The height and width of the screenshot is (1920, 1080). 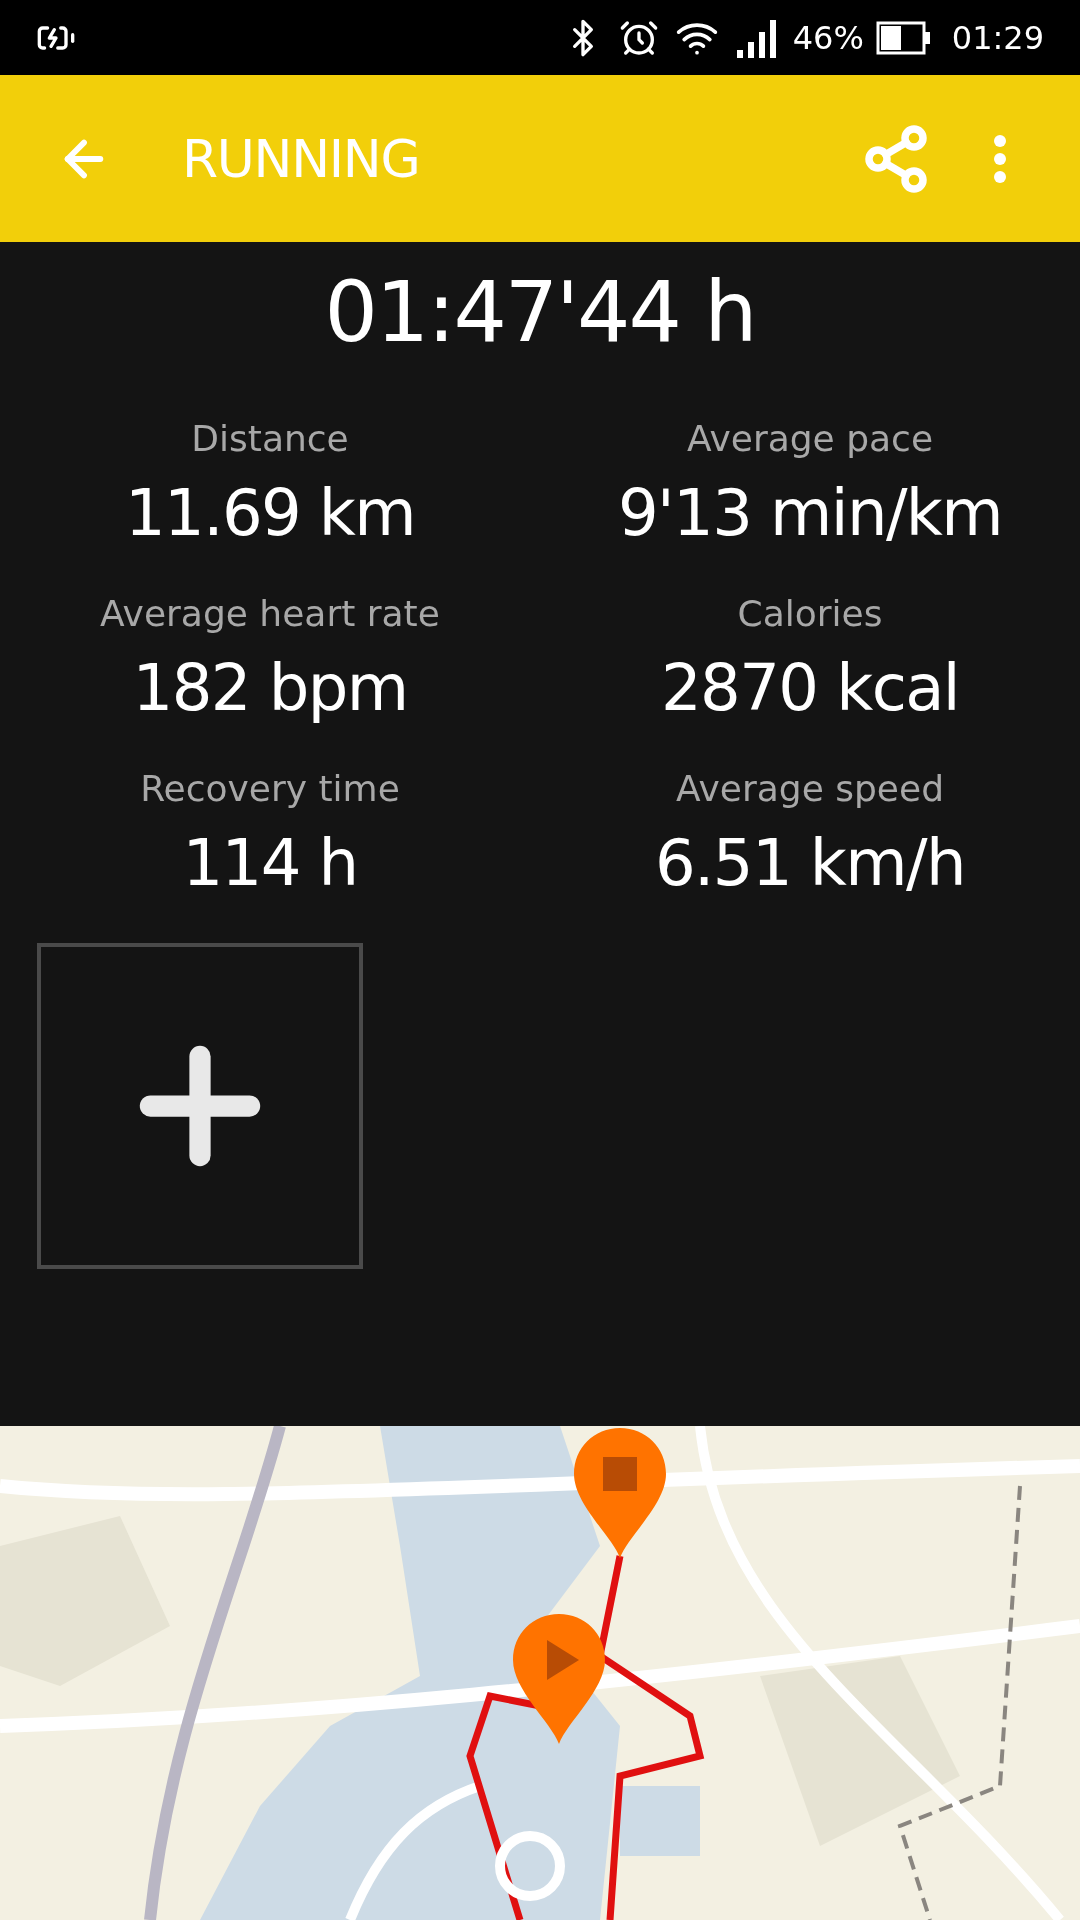 What do you see at coordinates (810, 789) in the screenshot?
I see `stat-label: Average speed` at bounding box center [810, 789].